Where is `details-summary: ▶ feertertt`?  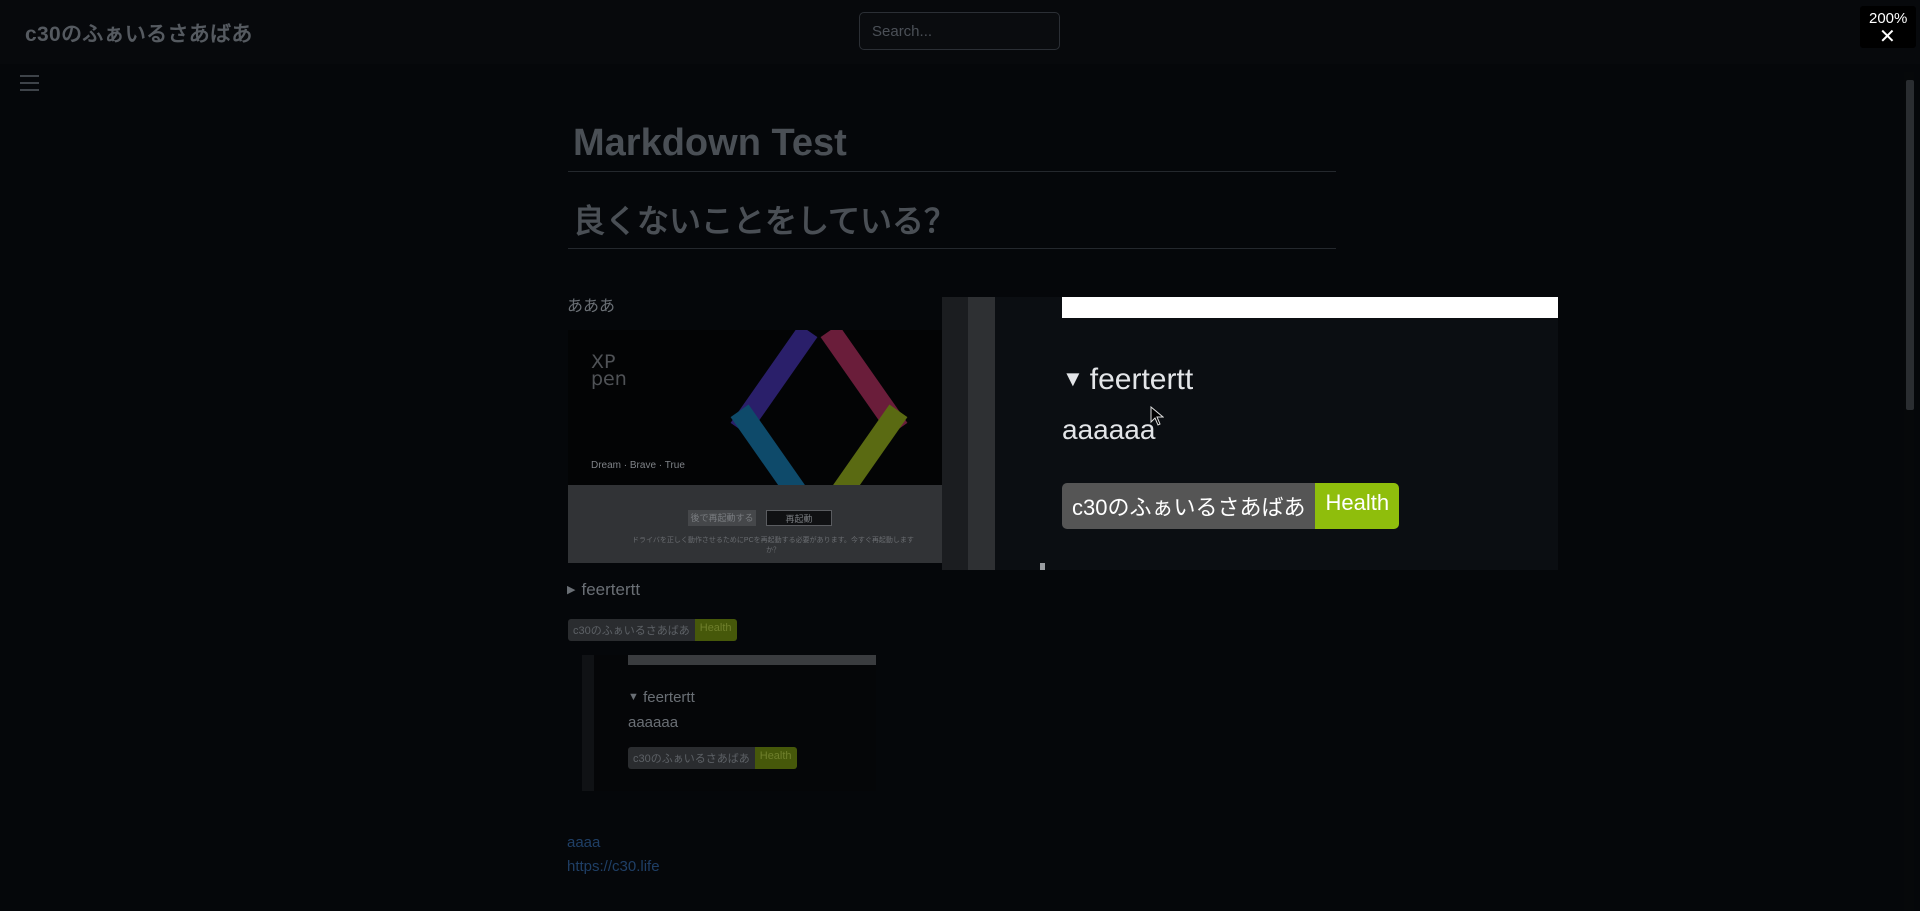
details-summary: ▶ feertertt is located at coordinates (603, 590).